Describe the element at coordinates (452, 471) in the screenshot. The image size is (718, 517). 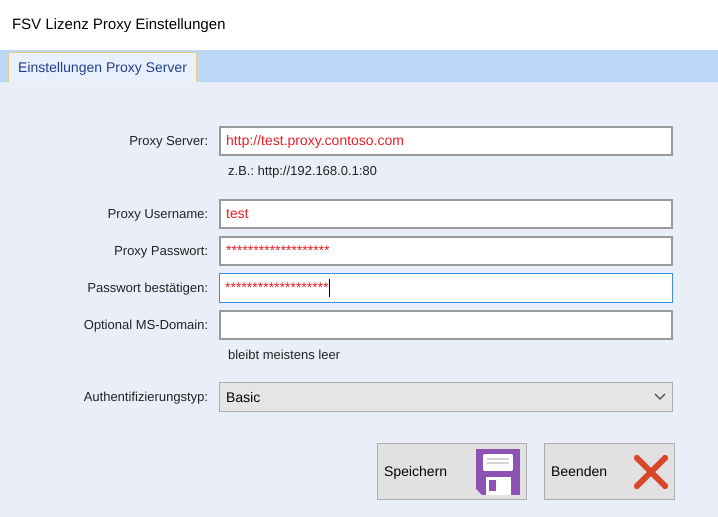
I see `save-button: Speichern` at that location.